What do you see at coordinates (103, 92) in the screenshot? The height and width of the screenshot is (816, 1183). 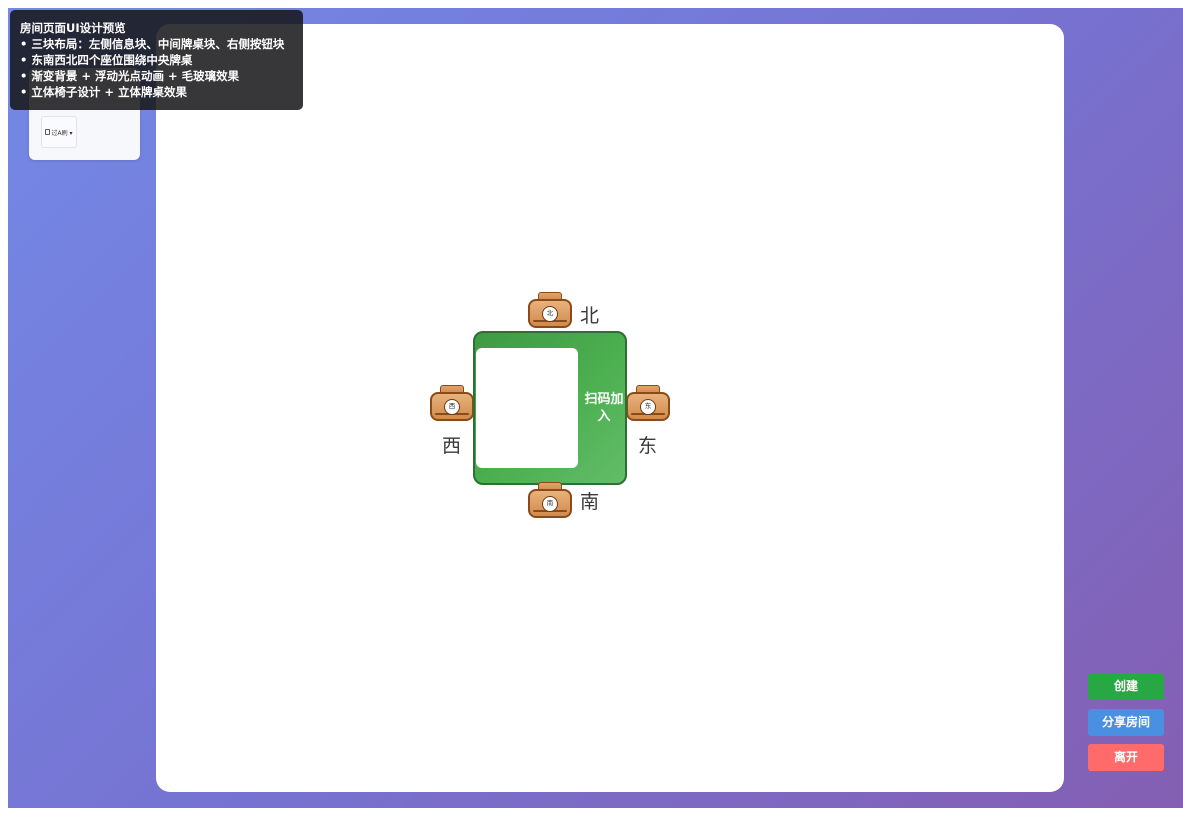 I see `tooltip-line: • 立体椅子设计 + 立体牌桌效果` at bounding box center [103, 92].